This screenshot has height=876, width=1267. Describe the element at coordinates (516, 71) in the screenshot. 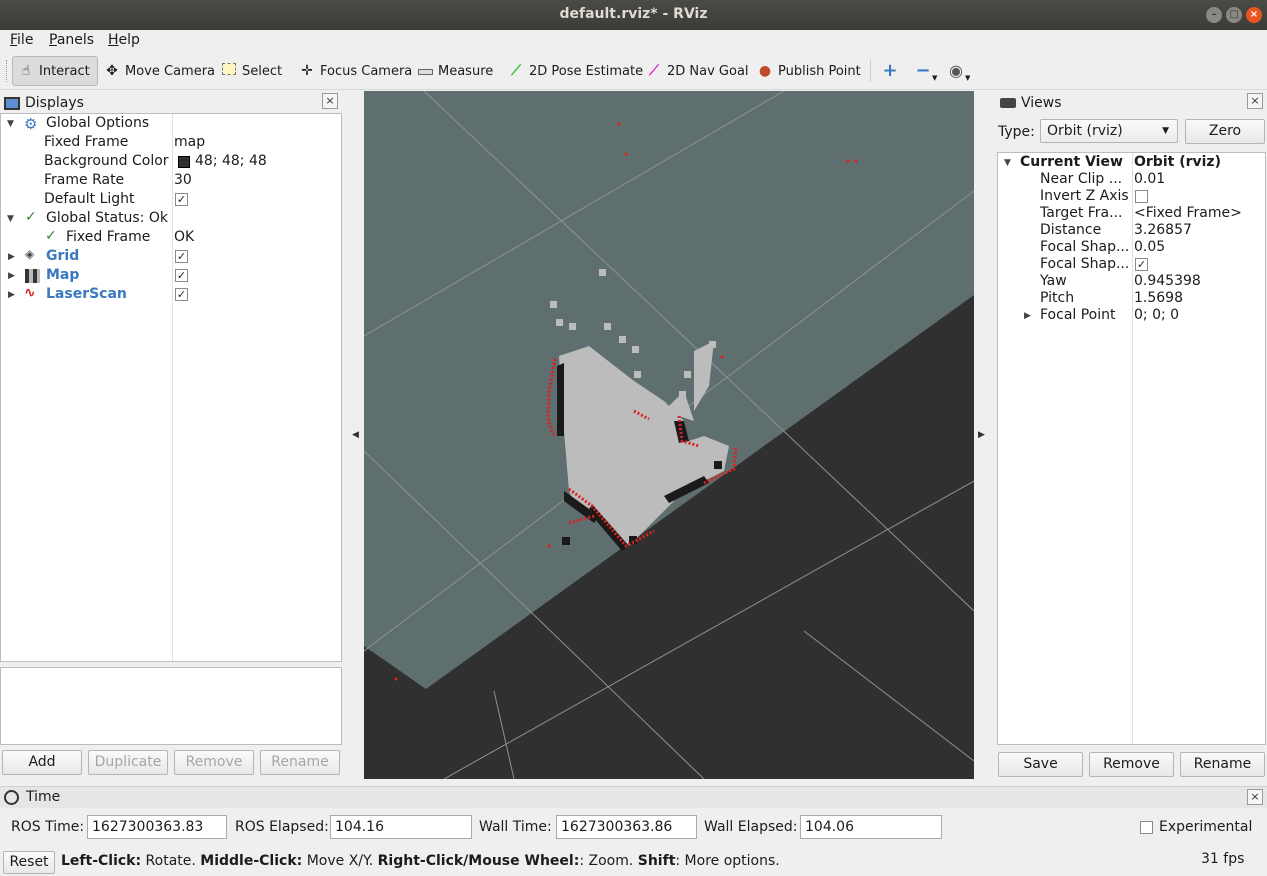

I see `green-arrow-icon: ⟋` at that location.